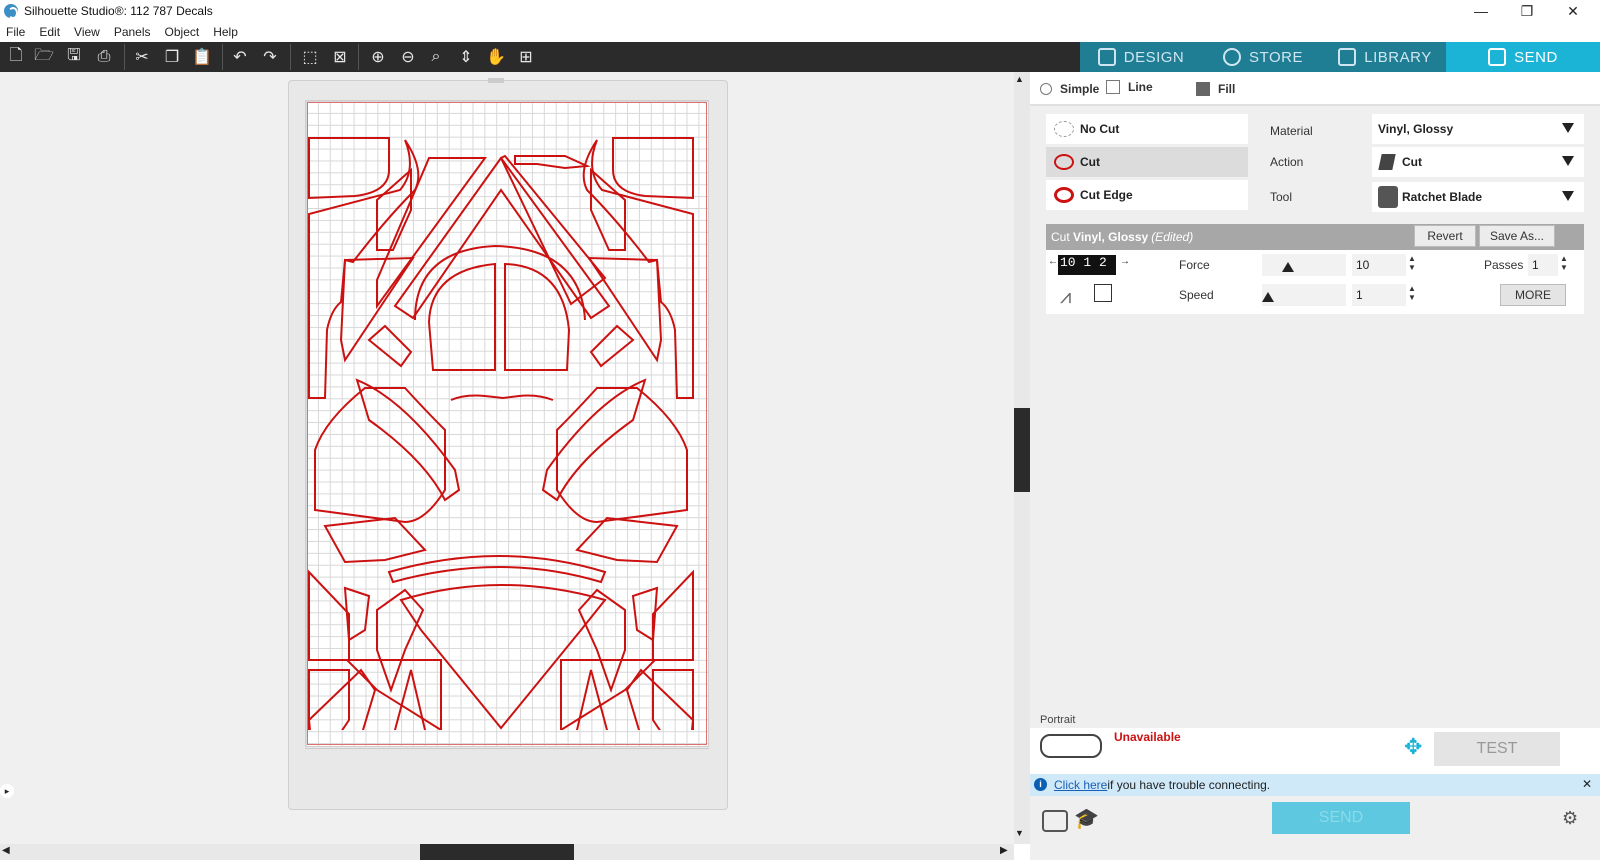 The height and width of the screenshot is (860, 1600). What do you see at coordinates (1497, 749) in the screenshot?
I see `test-button: TEST` at bounding box center [1497, 749].